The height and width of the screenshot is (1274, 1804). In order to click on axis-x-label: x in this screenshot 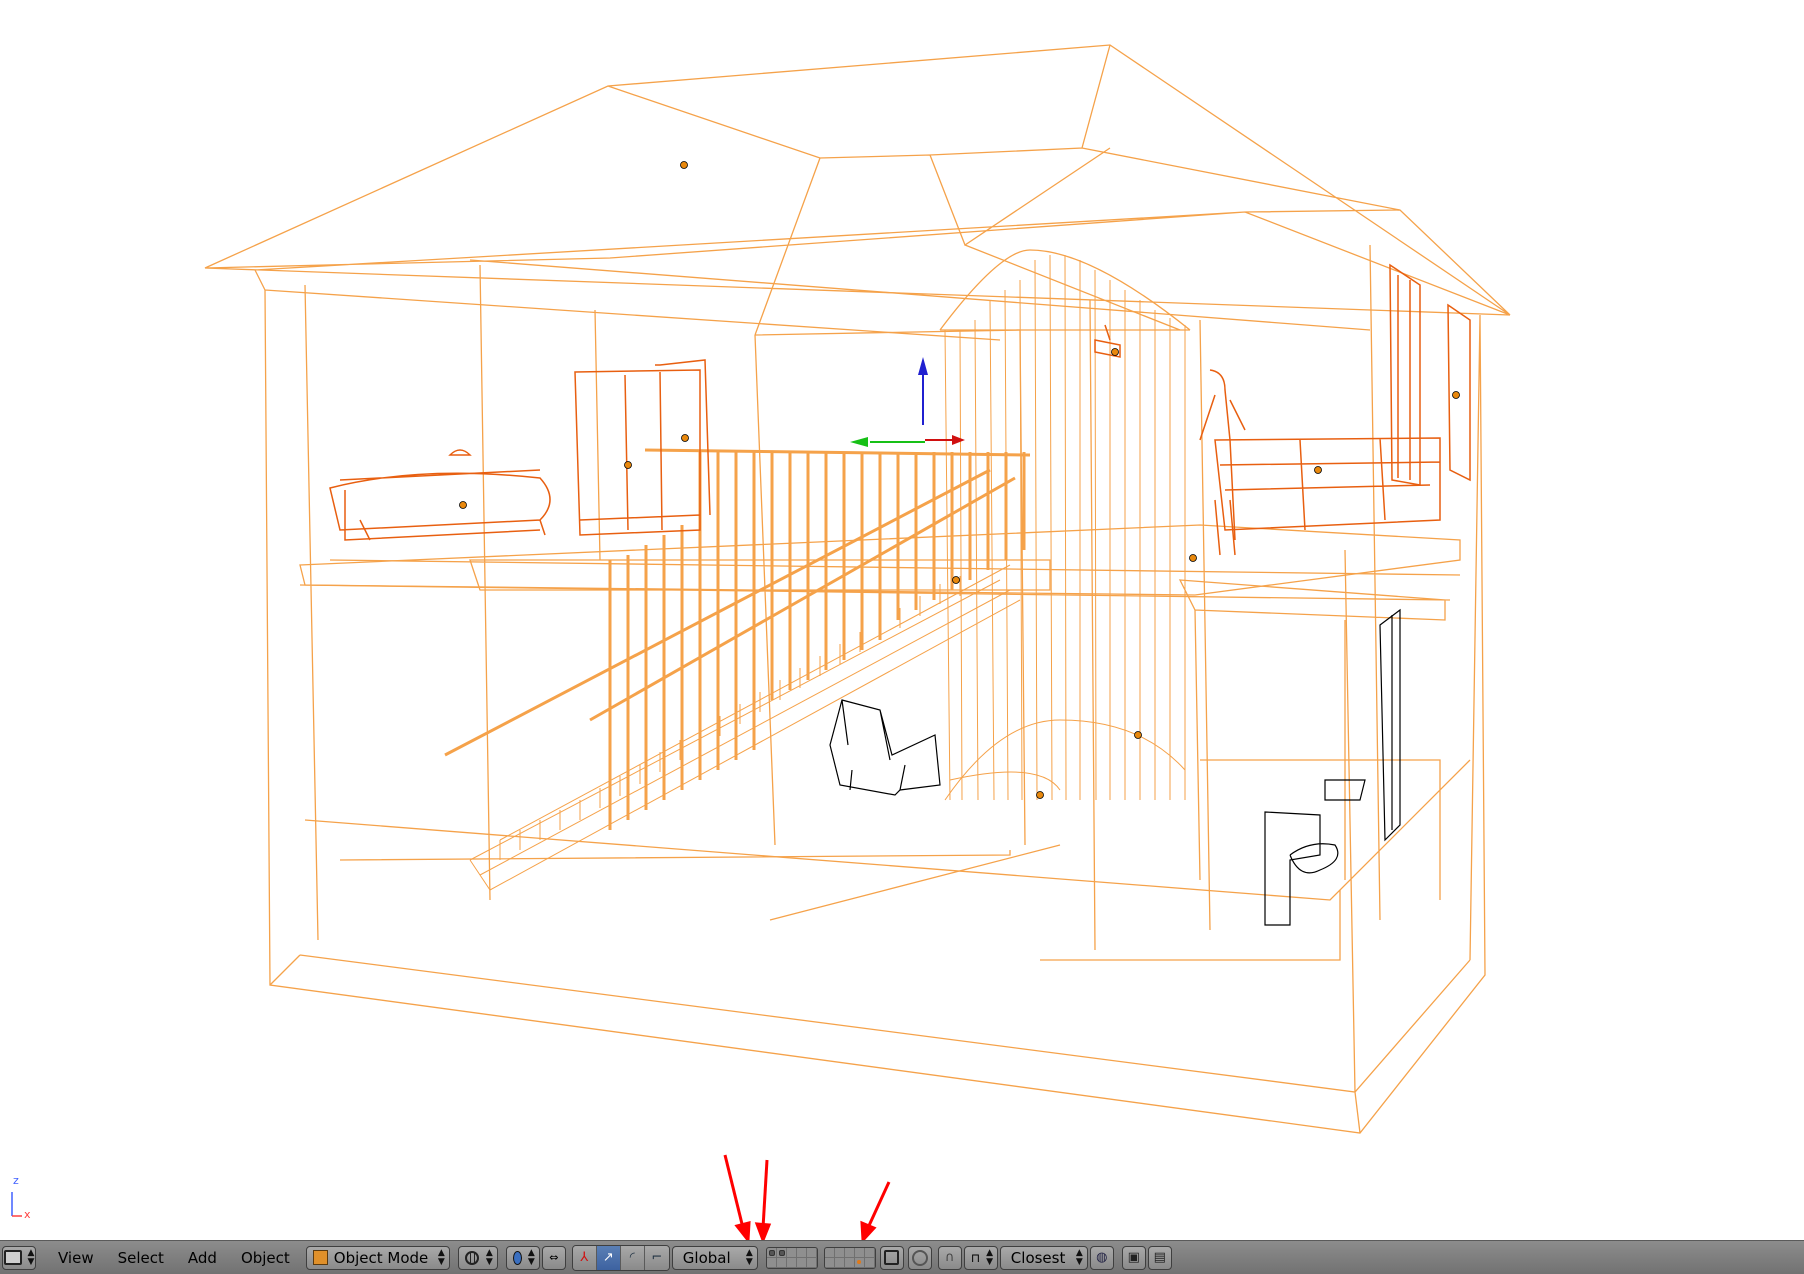, I will do `click(27, 1214)`.